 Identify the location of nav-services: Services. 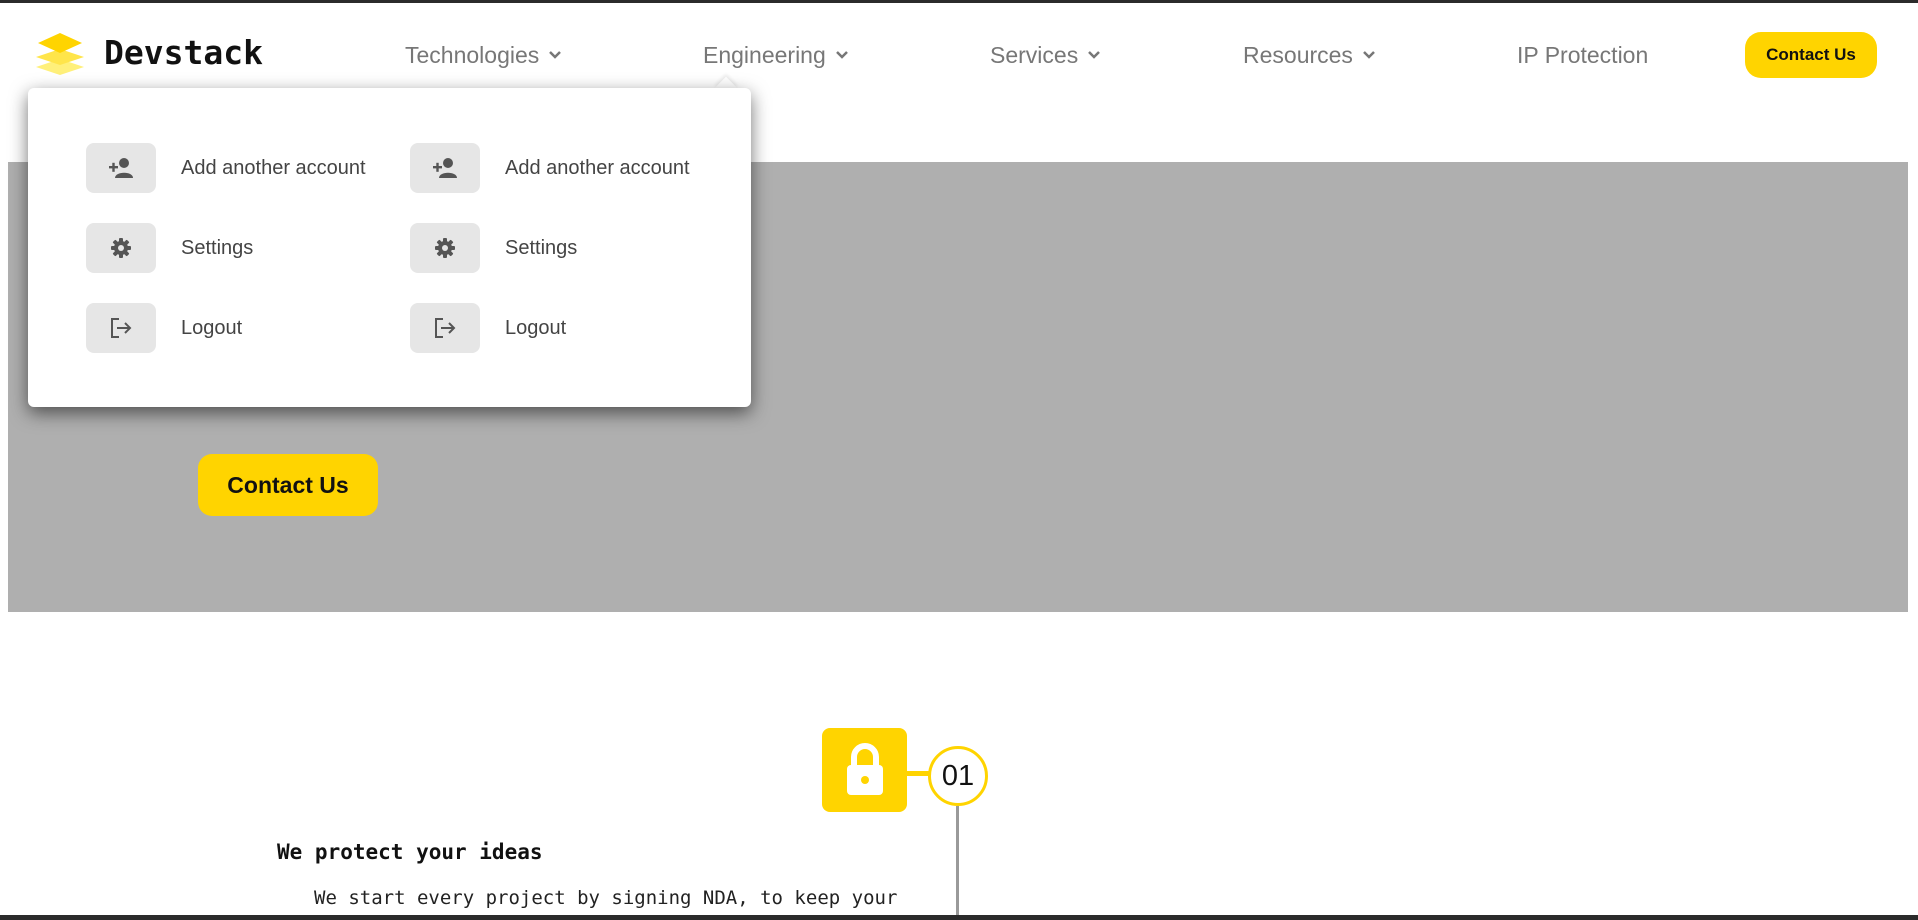
(1046, 55).